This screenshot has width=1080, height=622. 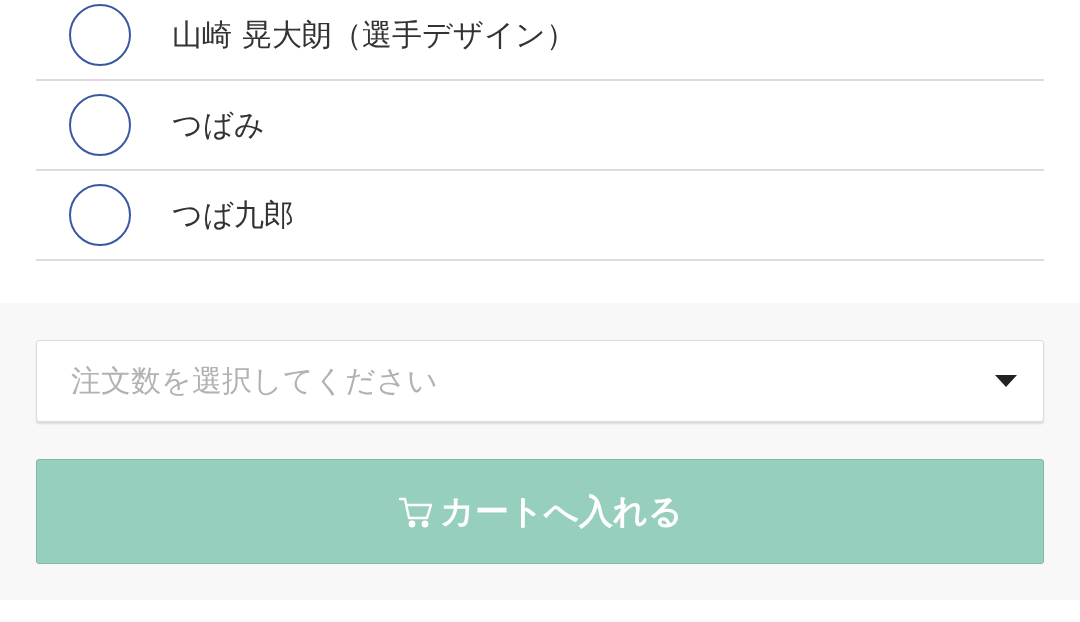 I want to click on quantity-select: 注文数を選択してください, so click(x=540, y=381).